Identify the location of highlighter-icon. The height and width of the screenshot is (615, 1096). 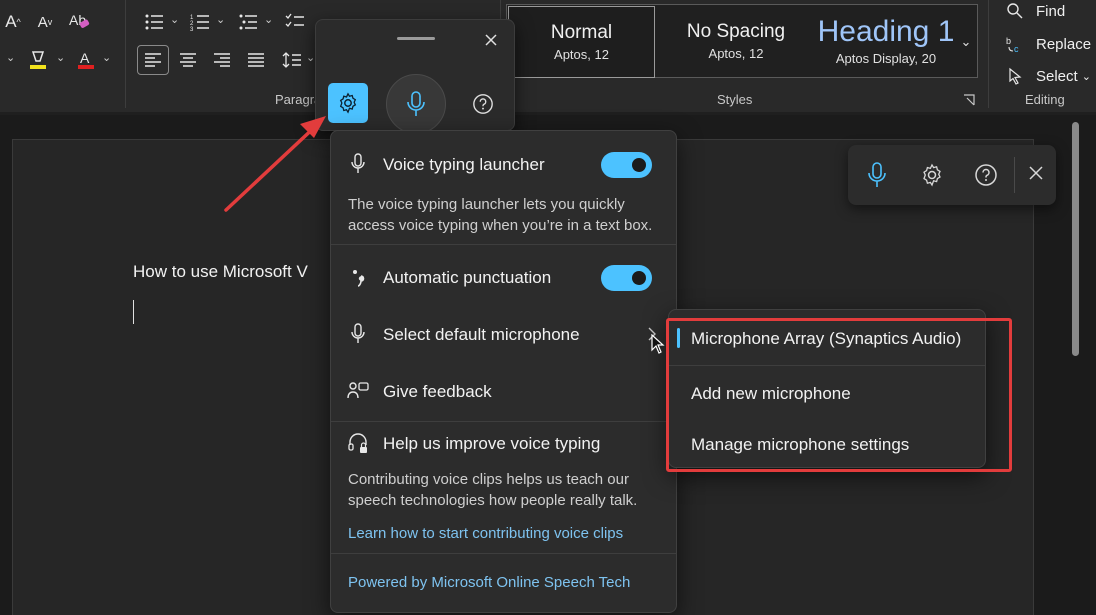
(38, 60).